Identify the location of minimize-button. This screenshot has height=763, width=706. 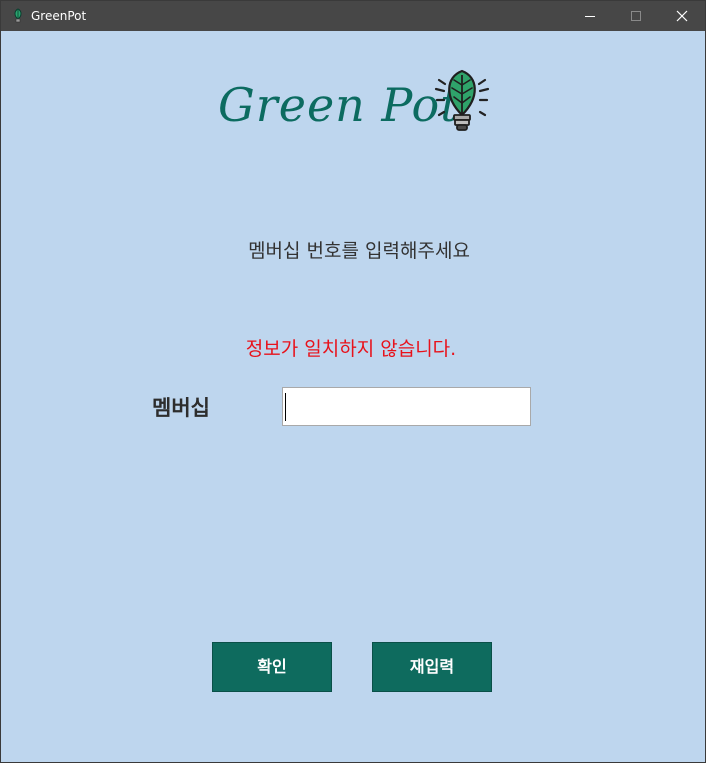
(590, 16).